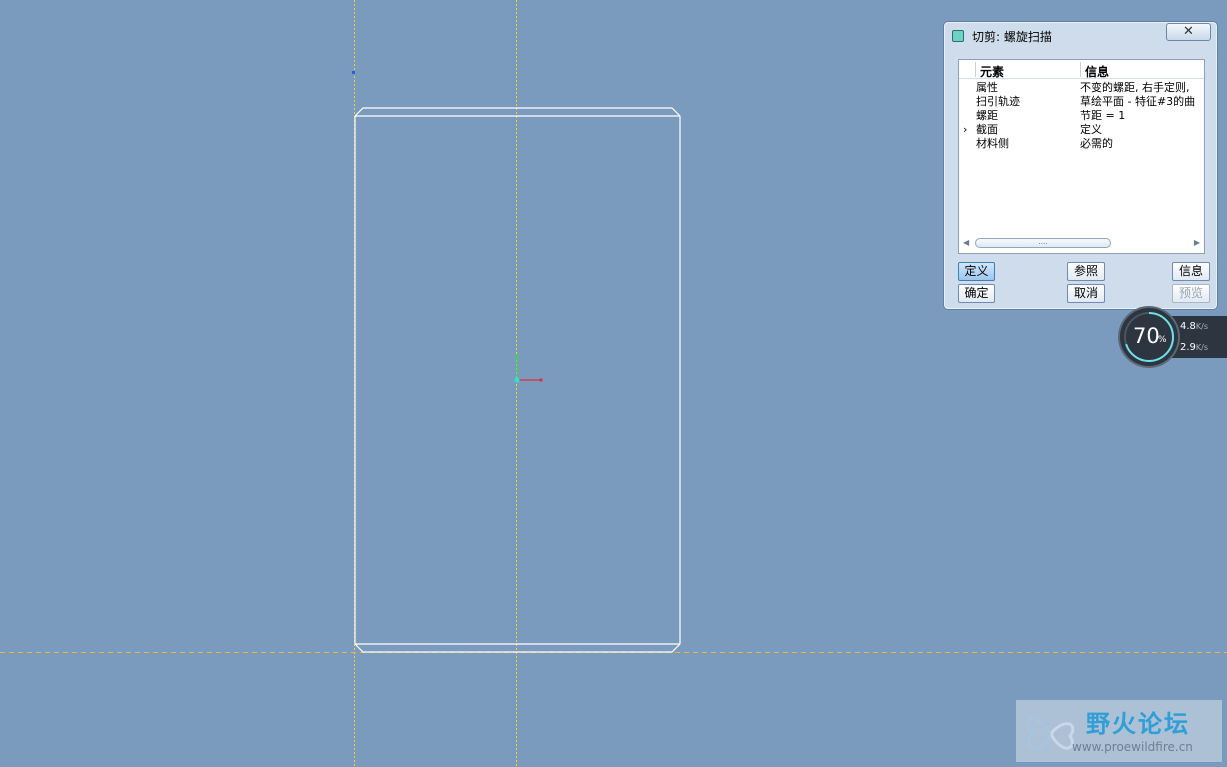 Image resolution: width=1227 pixels, height=767 pixels. Describe the element at coordinates (1103, 115) in the screenshot. I see `element-info: 节距 = 1` at that location.